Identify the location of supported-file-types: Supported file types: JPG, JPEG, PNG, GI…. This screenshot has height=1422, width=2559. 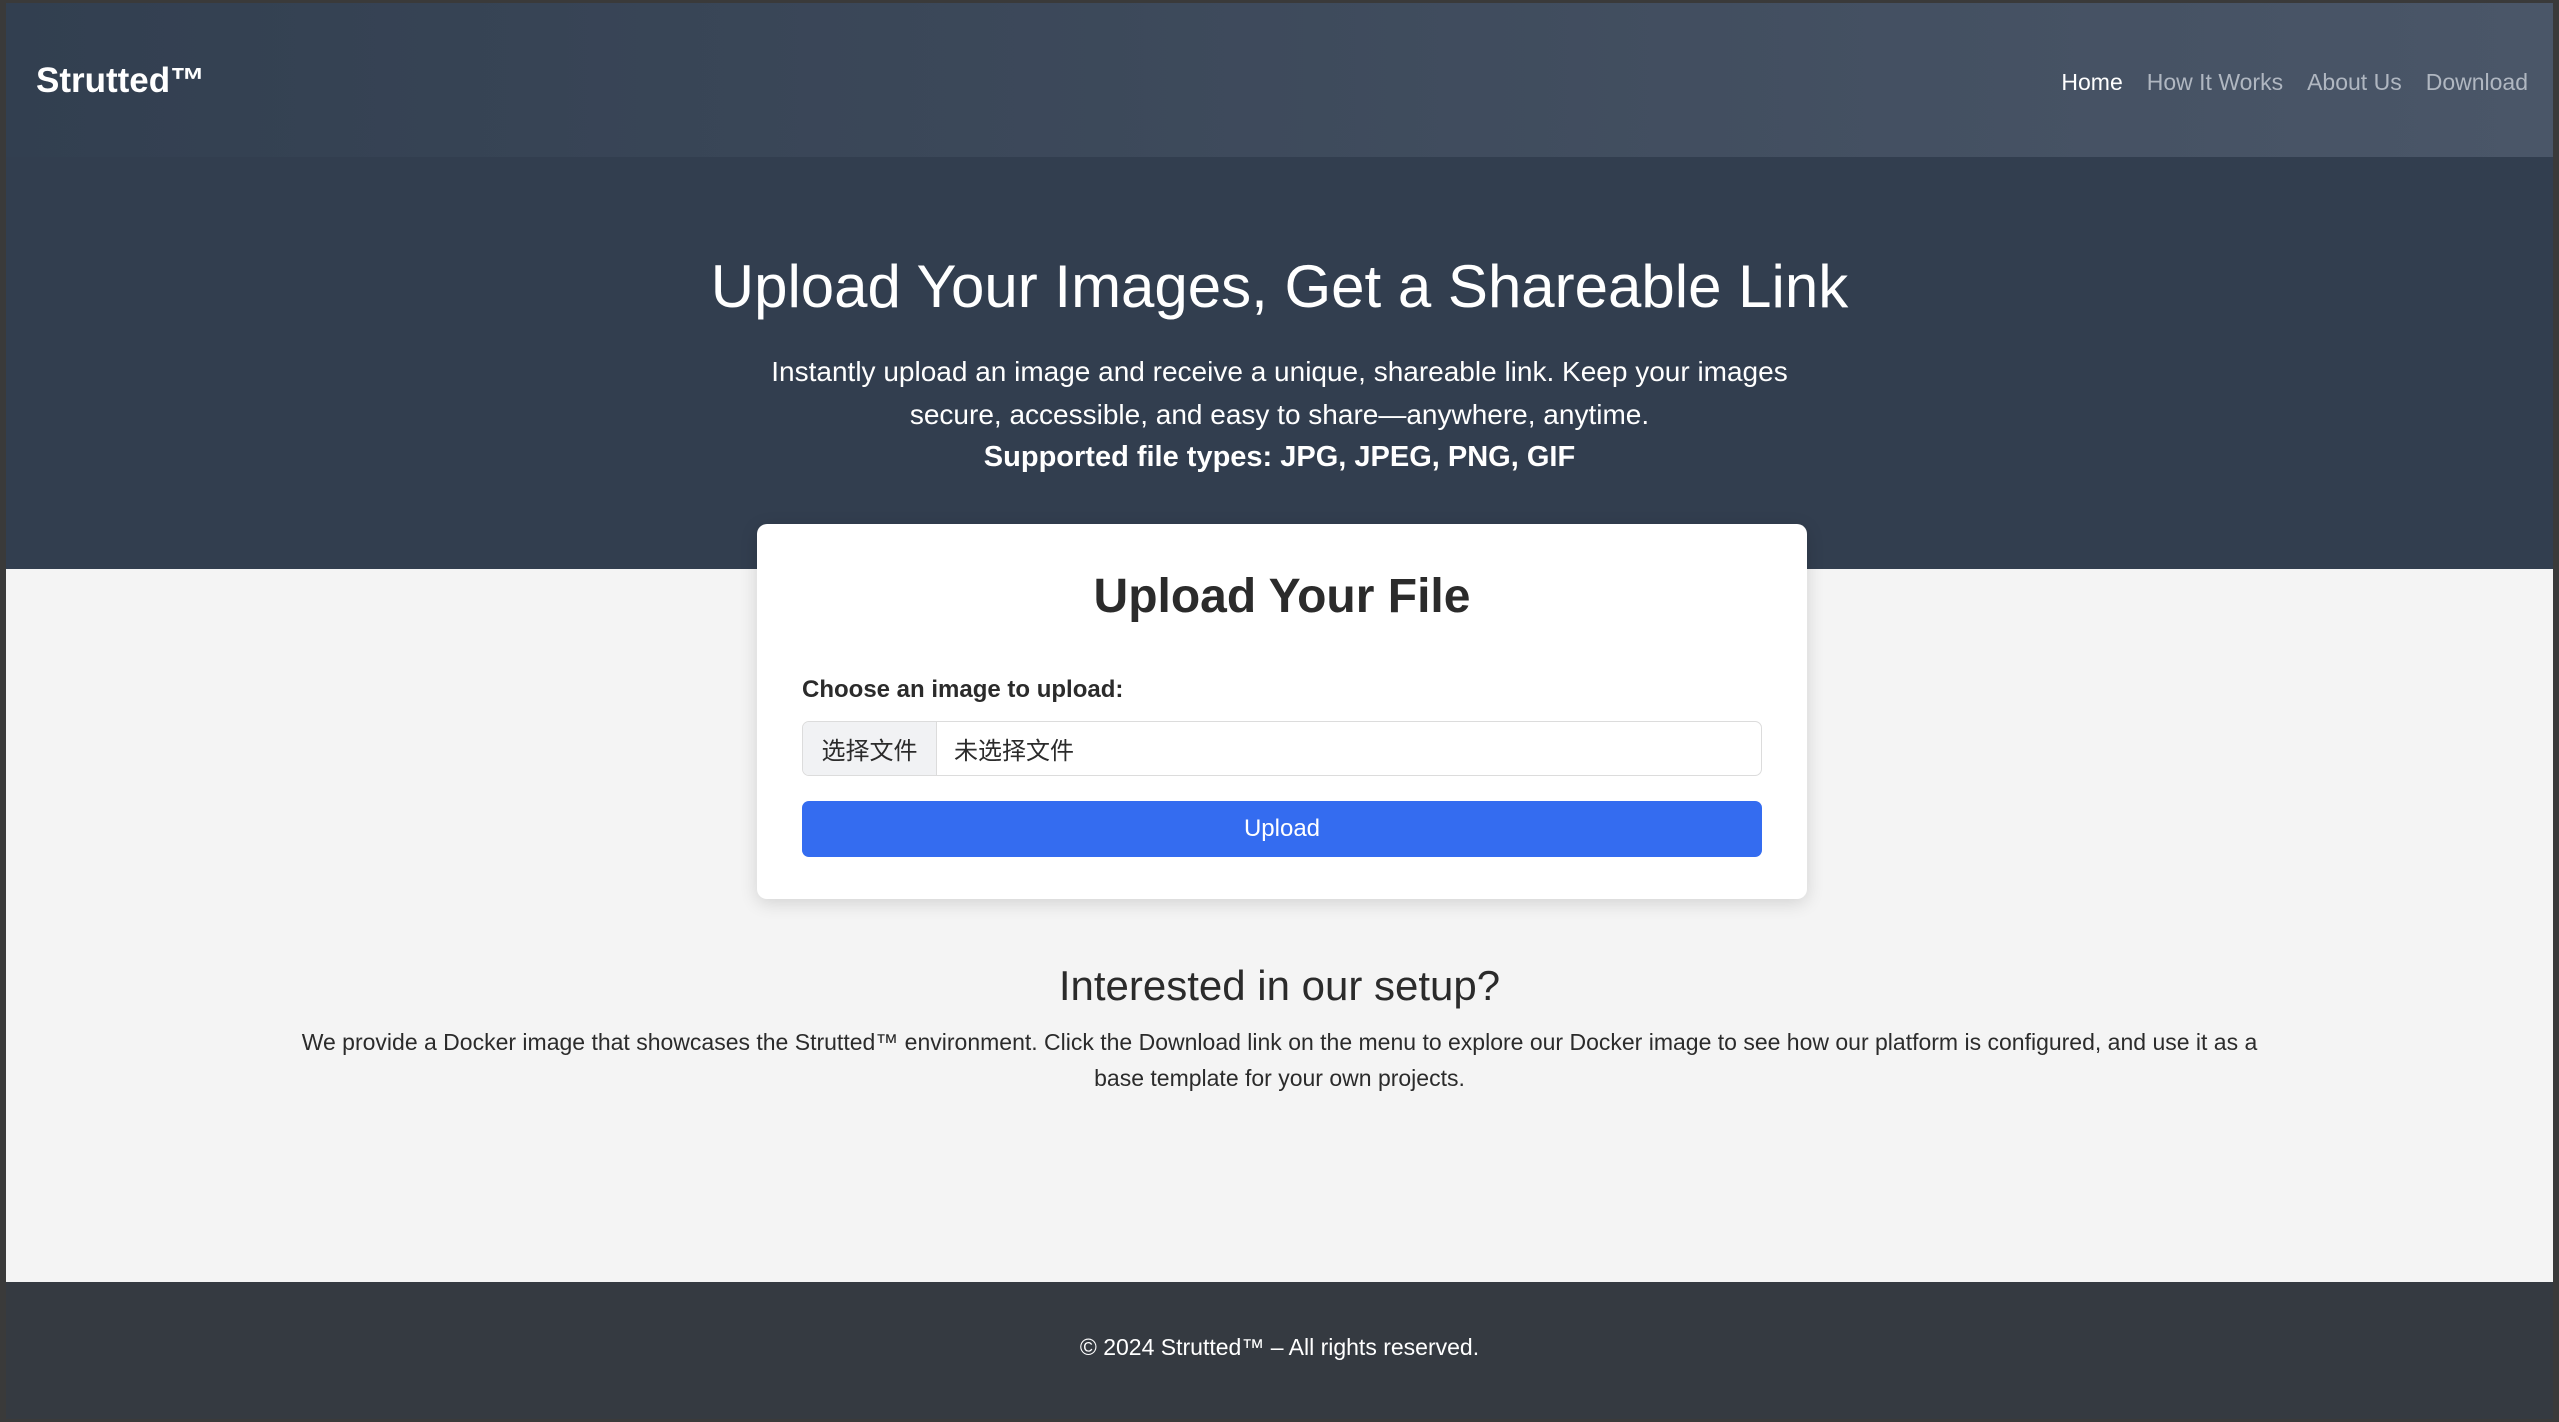
(1279, 457).